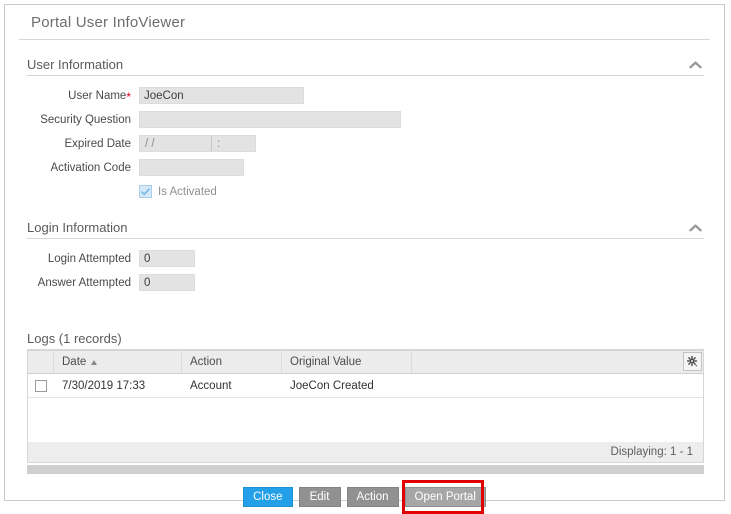 The image size is (731, 514). What do you see at coordinates (692, 361) in the screenshot?
I see `gear-icon` at bounding box center [692, 361].